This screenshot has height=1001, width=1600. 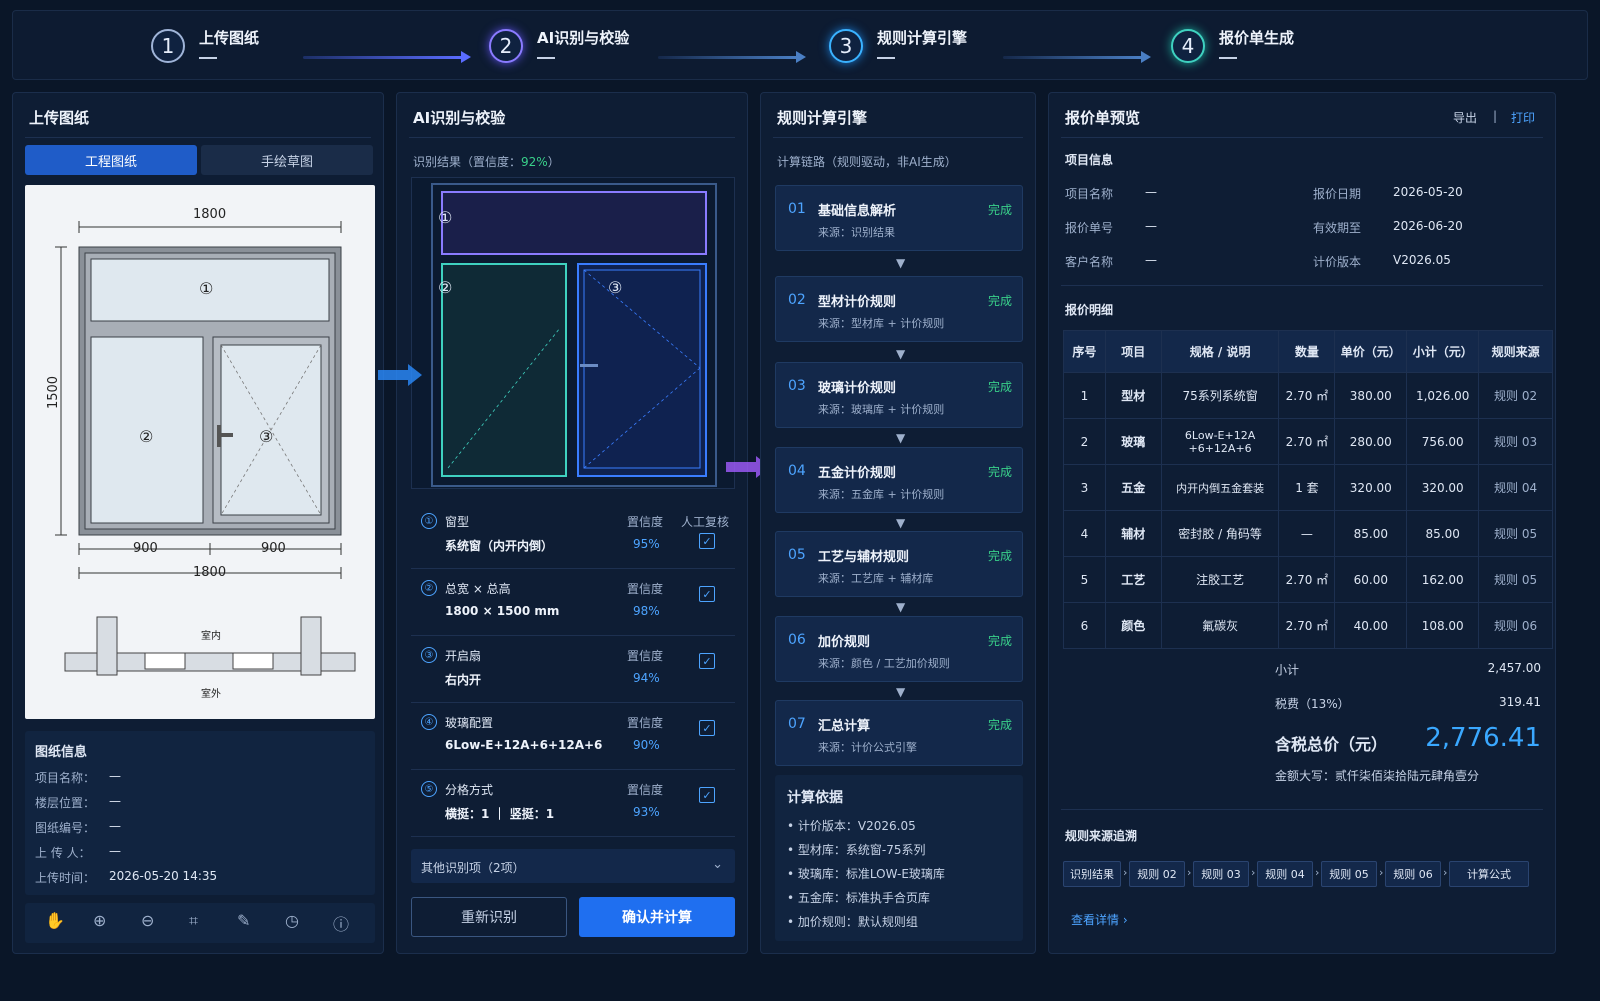 I want to click on recognition-item: ⑤ 分格方式 横挺：1 ｜ 竖挺：1 置信度 93% ✓, so click(x=573, y=805).